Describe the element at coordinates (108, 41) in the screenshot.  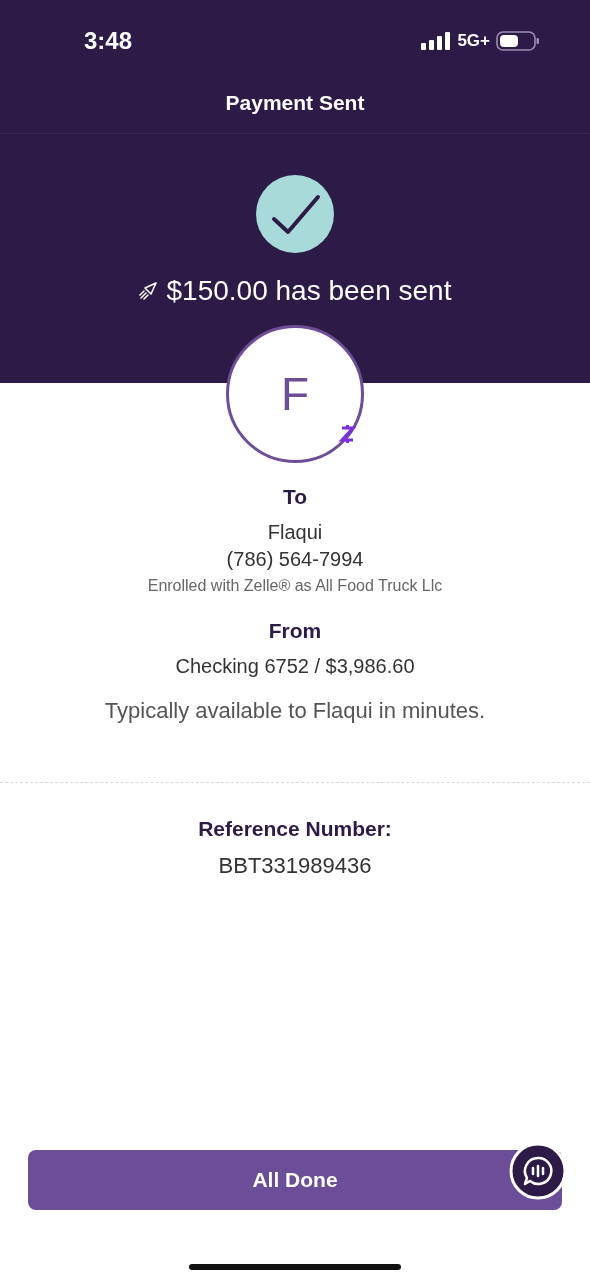
I see `status-time: 3:48` at that location.